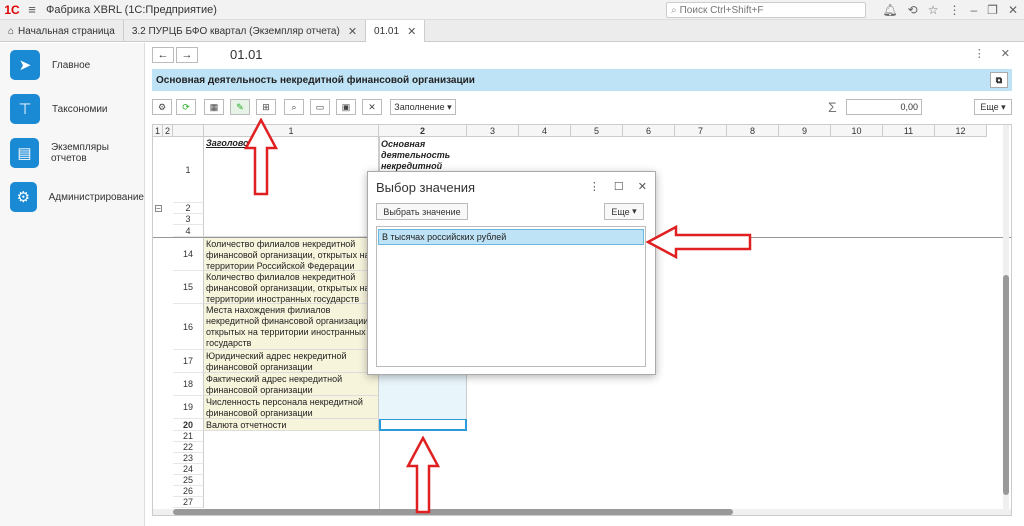 The width and height of the screenshot is (1024, 526). What do you see at coordinates (426, 187) in the screenshot?
I see `dialog-title: Выбор значения` at bounding box center [426, 187].